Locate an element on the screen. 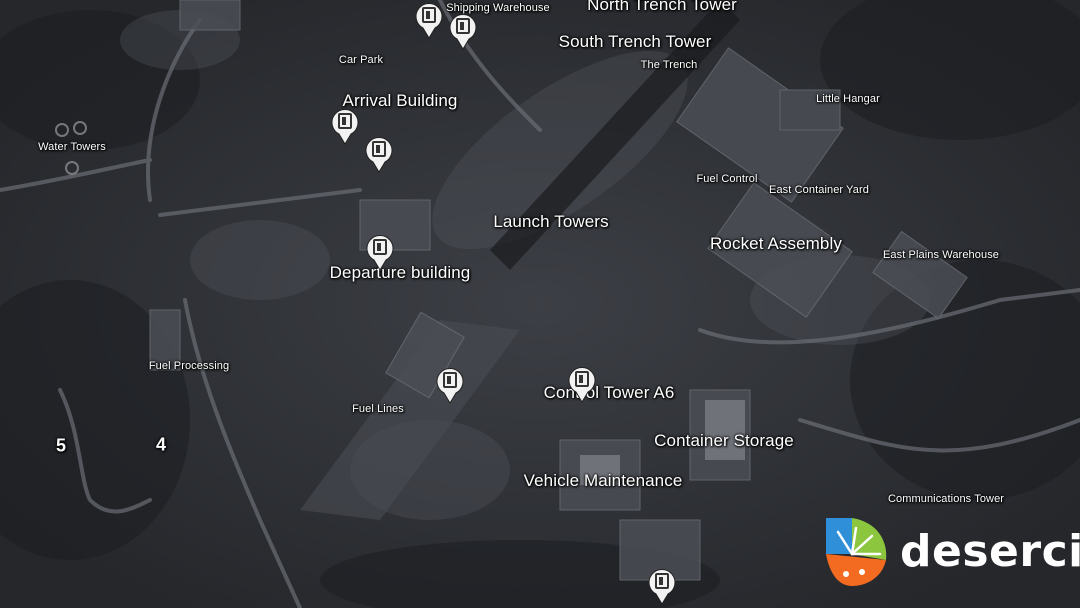 This screenshot has height=608, width=1080. door-pin-departure is located at coordinates (380, 252).